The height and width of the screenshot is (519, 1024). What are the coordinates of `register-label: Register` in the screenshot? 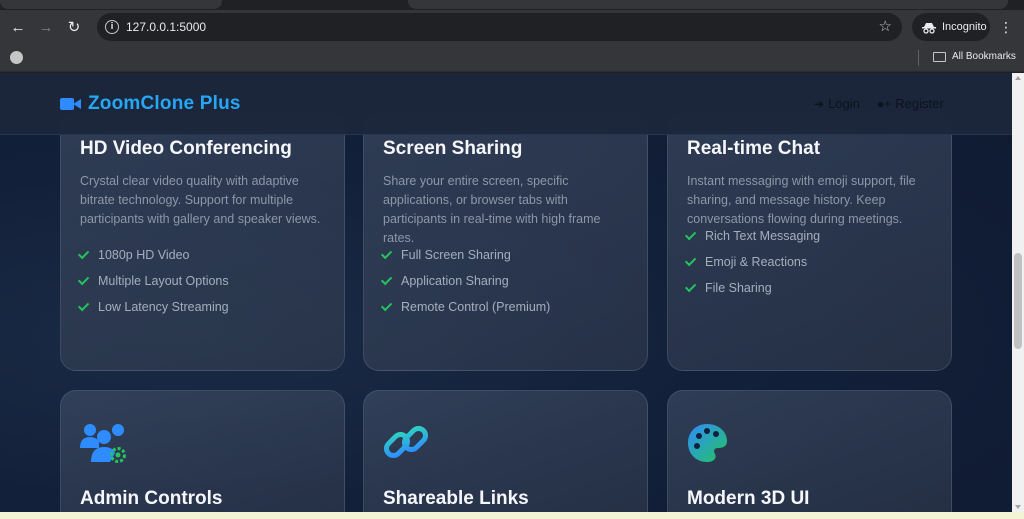 It's located at (919, 103).